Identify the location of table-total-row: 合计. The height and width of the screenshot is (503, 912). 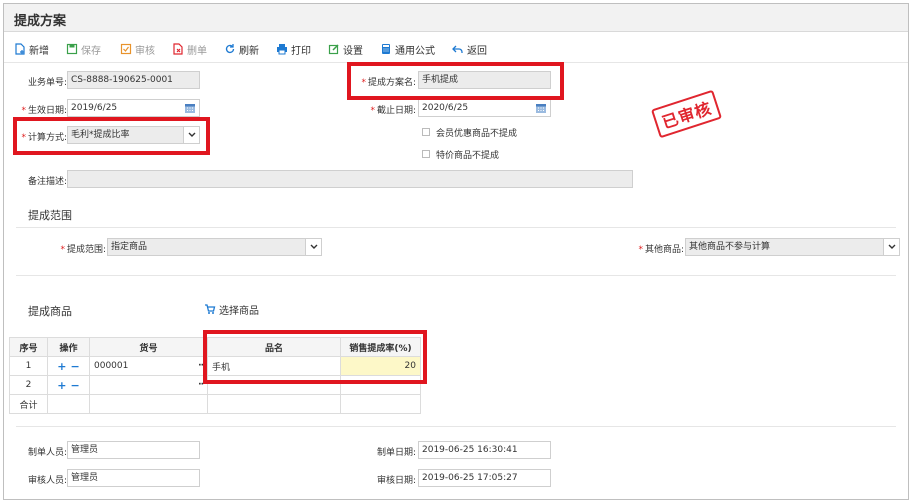
(215, 404).